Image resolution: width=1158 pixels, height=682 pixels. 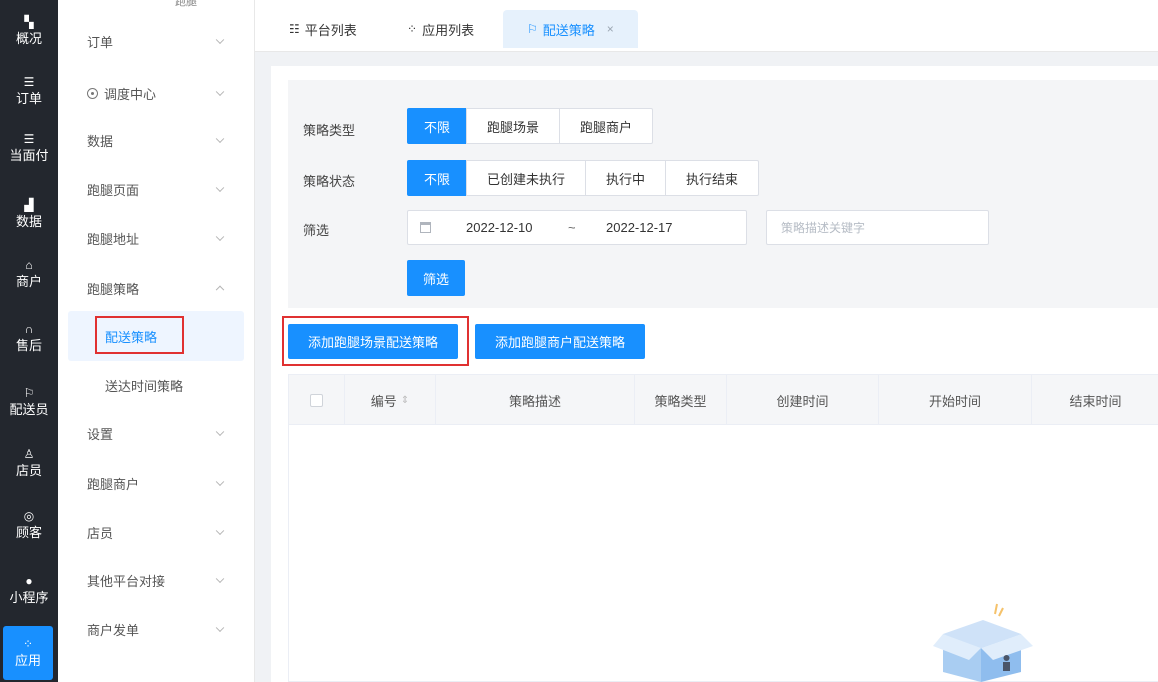 I want to click on submenu-item-settings: 设置, so click(x=156, y=433).